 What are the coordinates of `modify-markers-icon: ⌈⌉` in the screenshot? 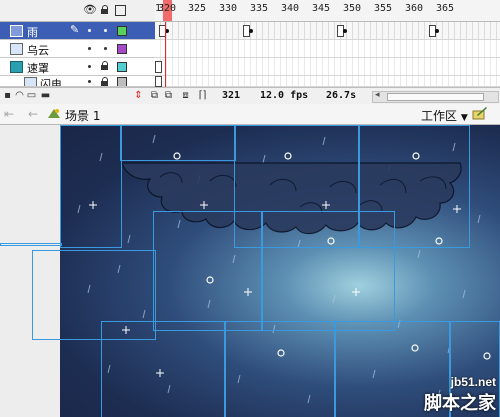 It's located at (202, 95).